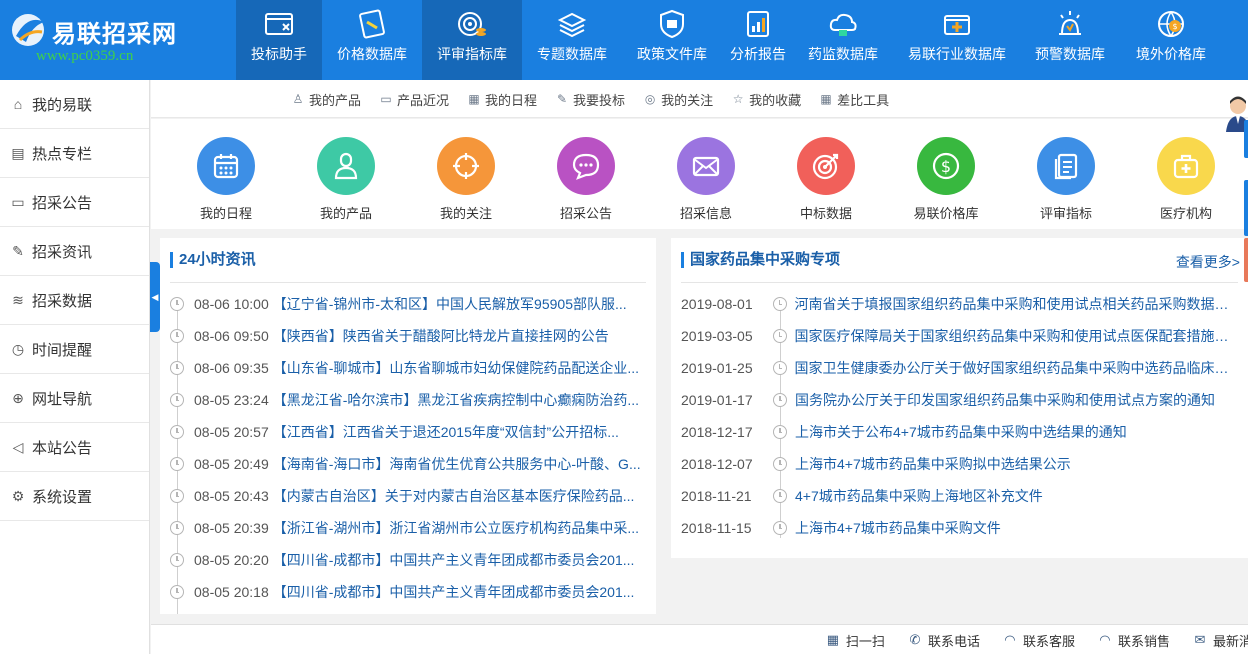 This screenshot has width=1248, height=654. I want to click on footer-item: ◠ 联系客服, so click(1038, 640).